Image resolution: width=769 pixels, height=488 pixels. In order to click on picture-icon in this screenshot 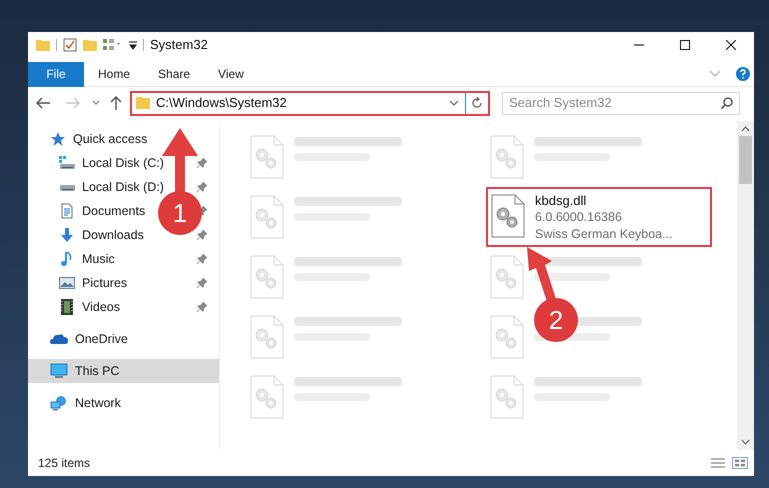, I will do `click(67, 283)`.